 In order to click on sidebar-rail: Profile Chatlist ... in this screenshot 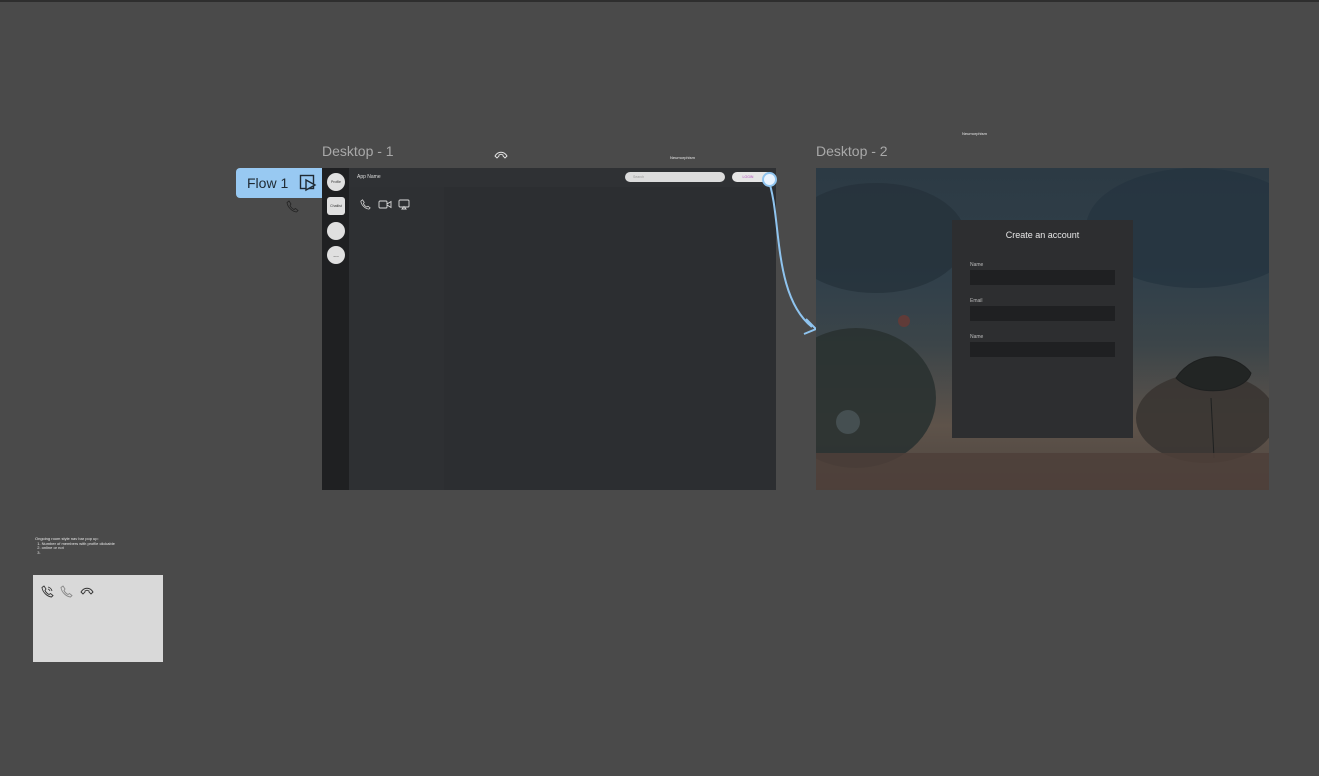, I will do `click(335, 329)`.